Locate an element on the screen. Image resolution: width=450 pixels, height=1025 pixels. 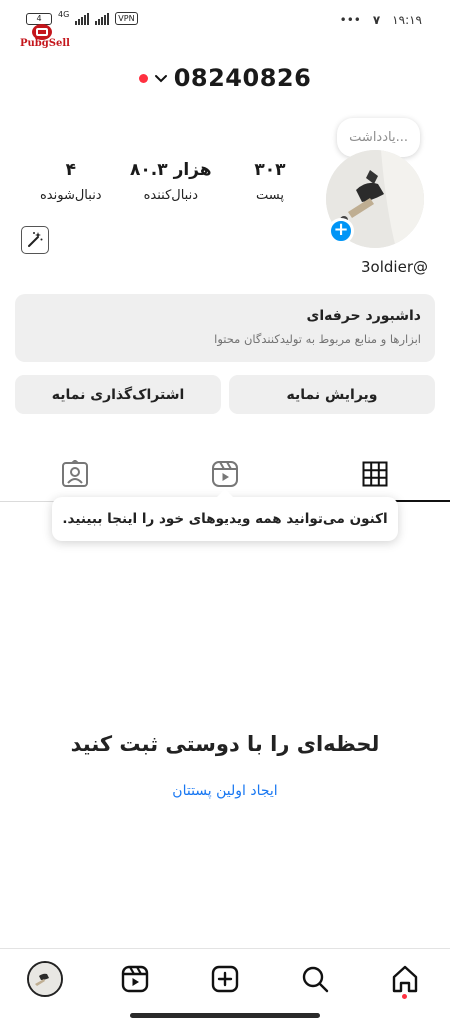
tagged-icon is located at coordinates (75, 473).